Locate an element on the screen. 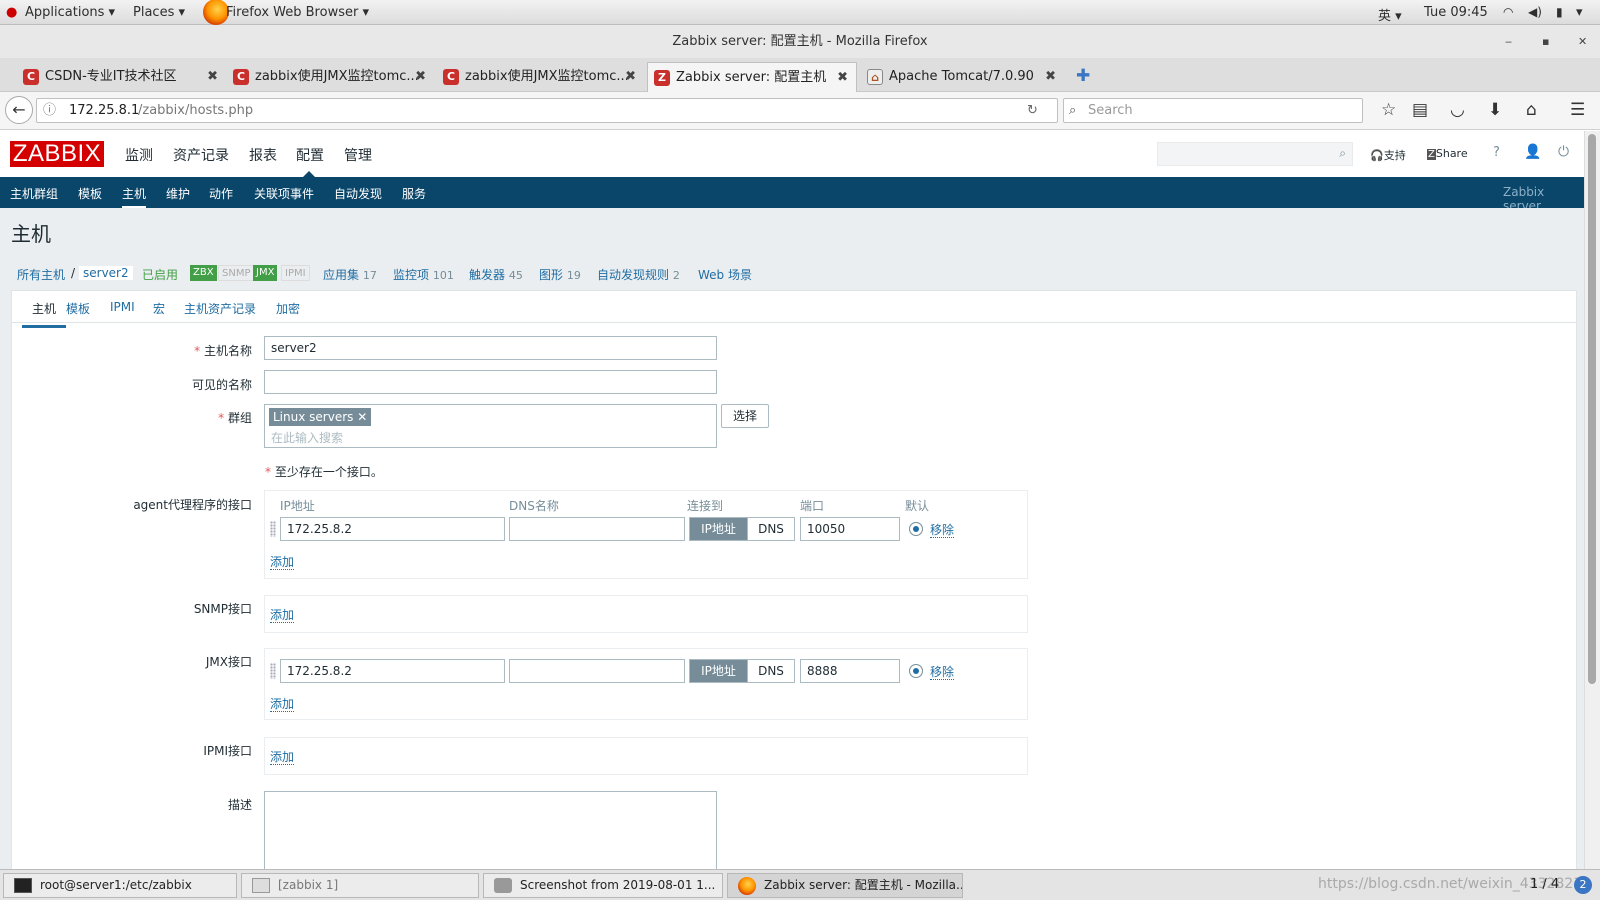 The height and width of the screenshot is (900, 1600). submenu-actions: 动作 is located at coordinates (221, 193).